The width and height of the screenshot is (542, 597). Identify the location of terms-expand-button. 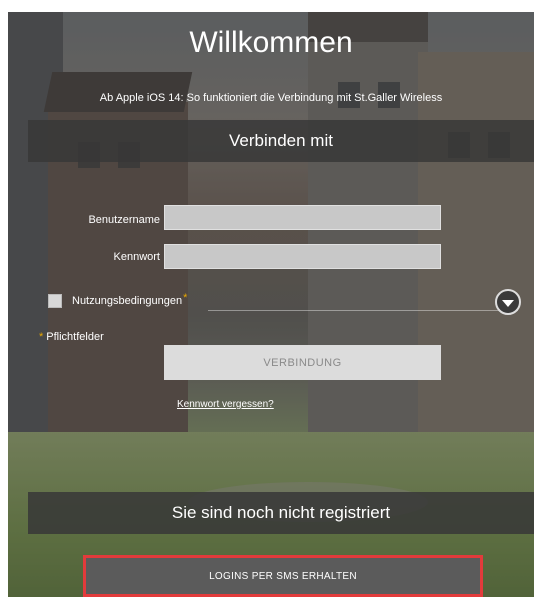
(508, 302).